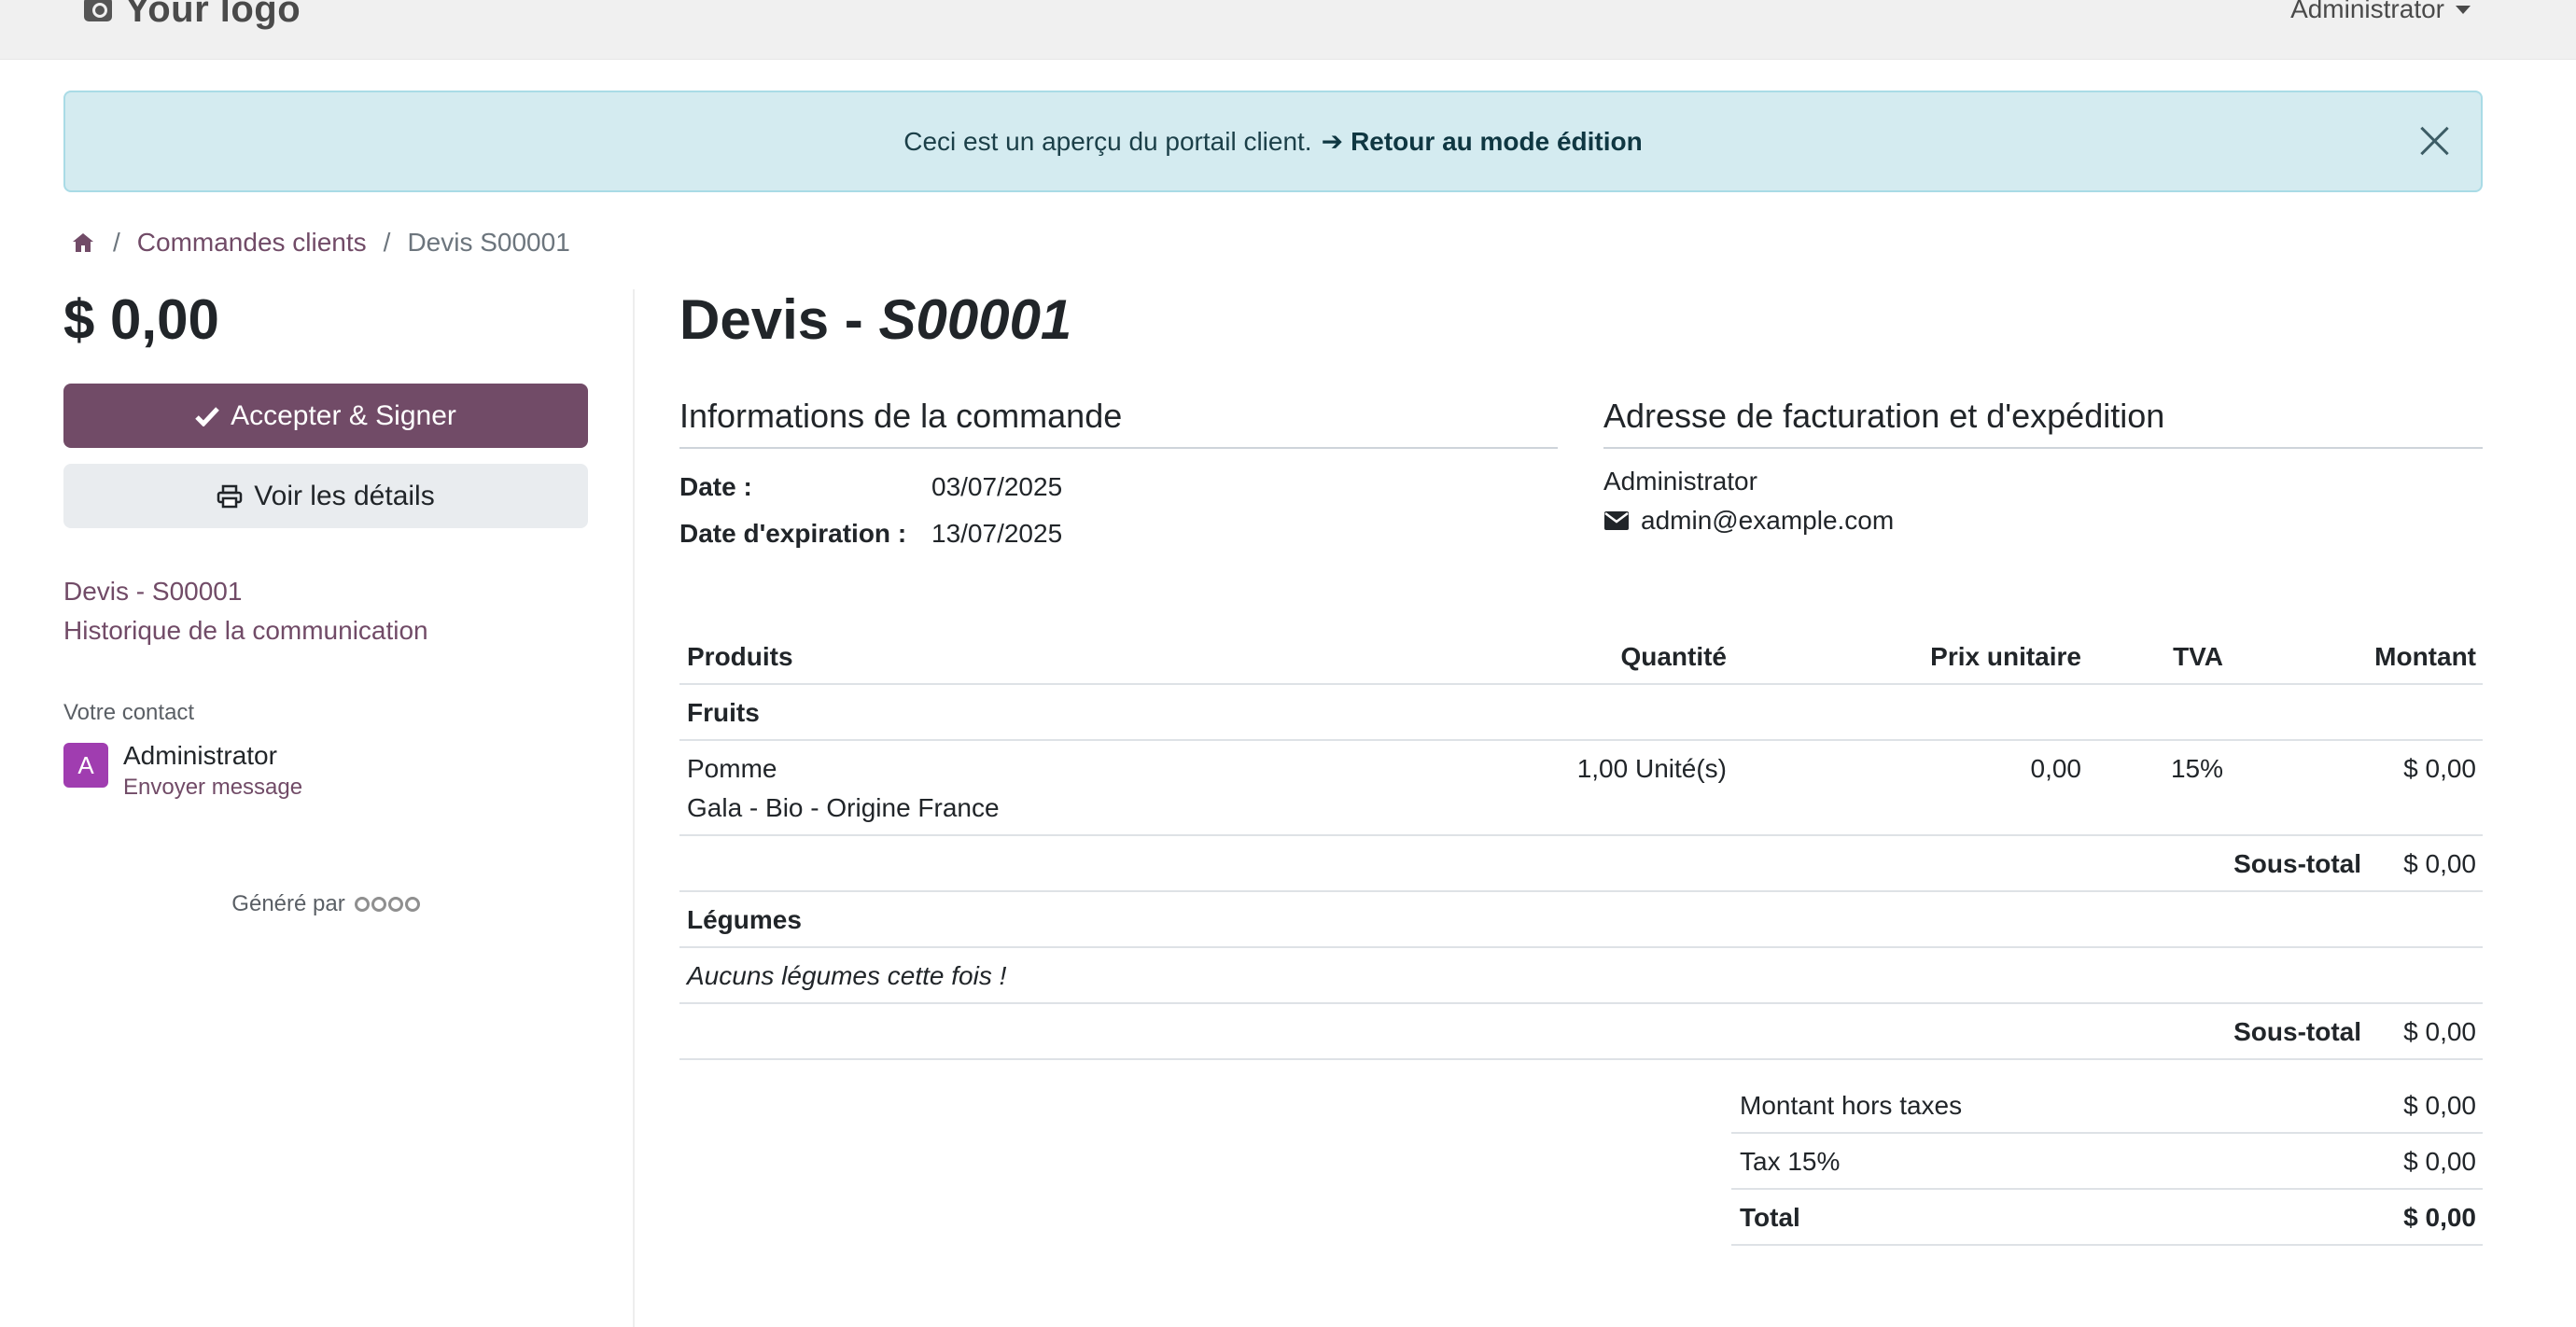 The width and height of the screenshot is (2576, 1327). I want to click on tax-row: Tax 15% $ 0,00, so click(2107, 1162).